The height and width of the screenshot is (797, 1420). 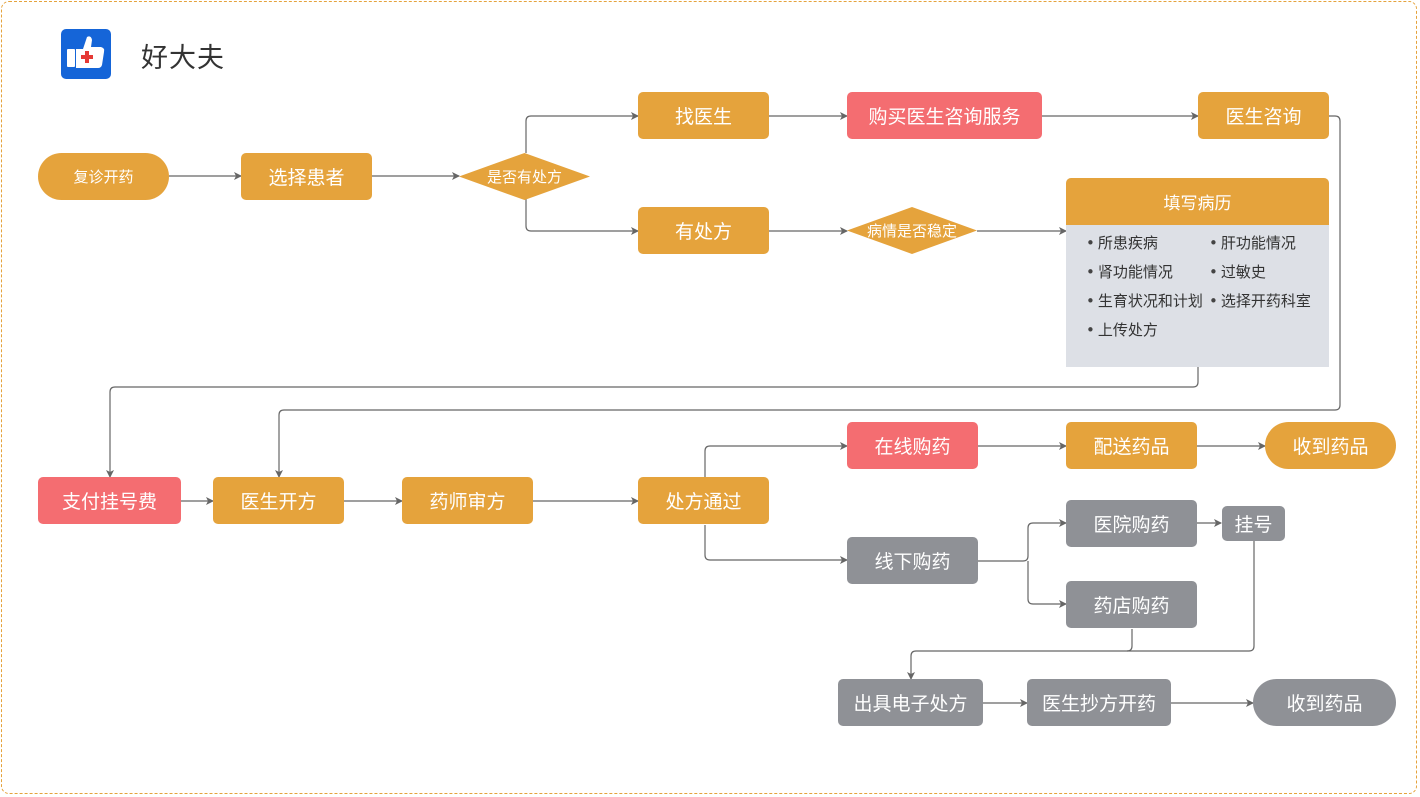 I want to click on node-doctor-consult: 医生咨询, so click(x=1263, y=115).